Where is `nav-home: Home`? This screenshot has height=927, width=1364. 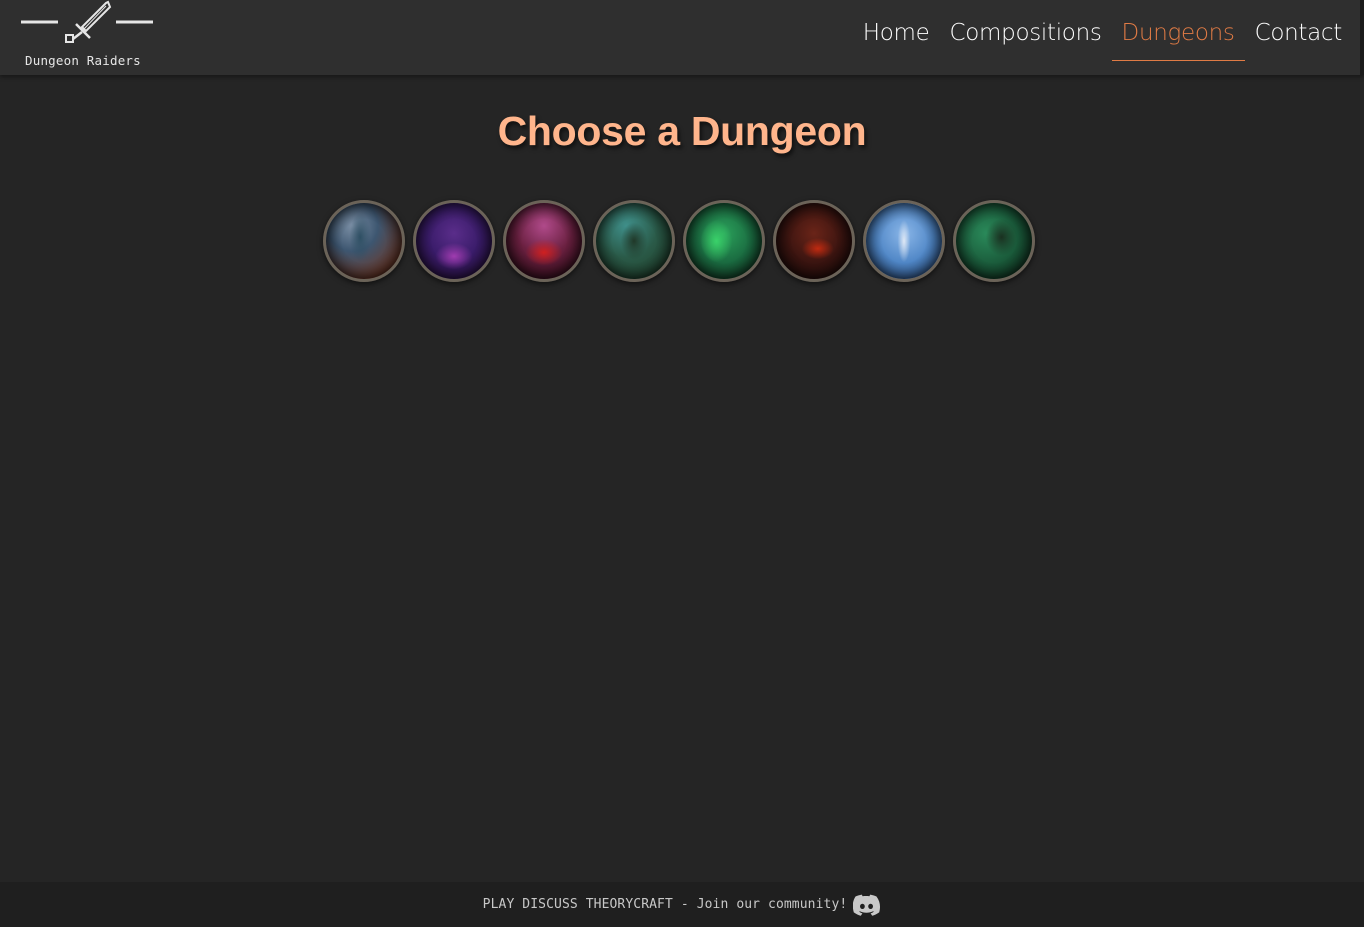 nav-home: Home is located at coordinates (896, 39).